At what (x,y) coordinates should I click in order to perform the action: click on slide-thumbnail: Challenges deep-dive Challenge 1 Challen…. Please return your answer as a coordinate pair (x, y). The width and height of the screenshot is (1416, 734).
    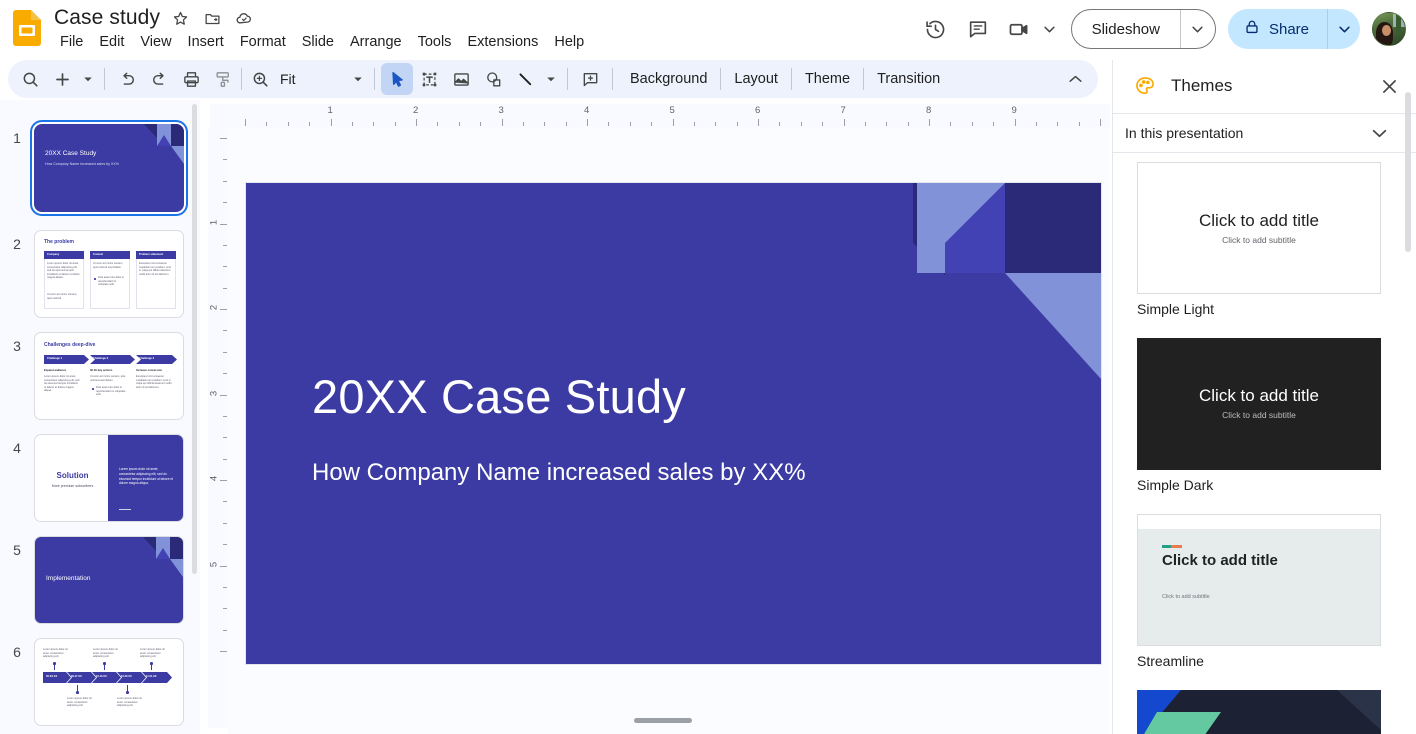
    Looking at the image, I should click on (109, 376).